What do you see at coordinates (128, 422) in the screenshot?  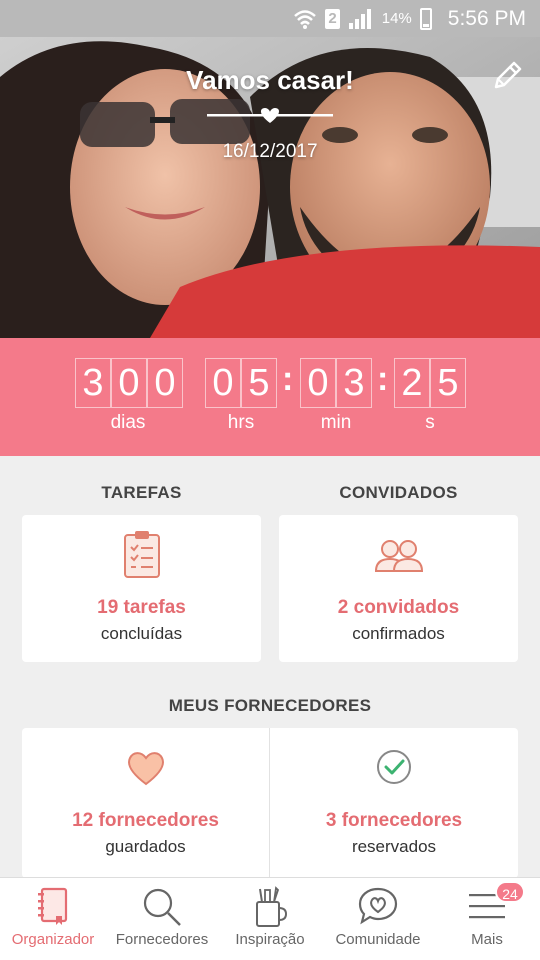 I see `countdown-label-days: dias` at bounding box center [128, 422].